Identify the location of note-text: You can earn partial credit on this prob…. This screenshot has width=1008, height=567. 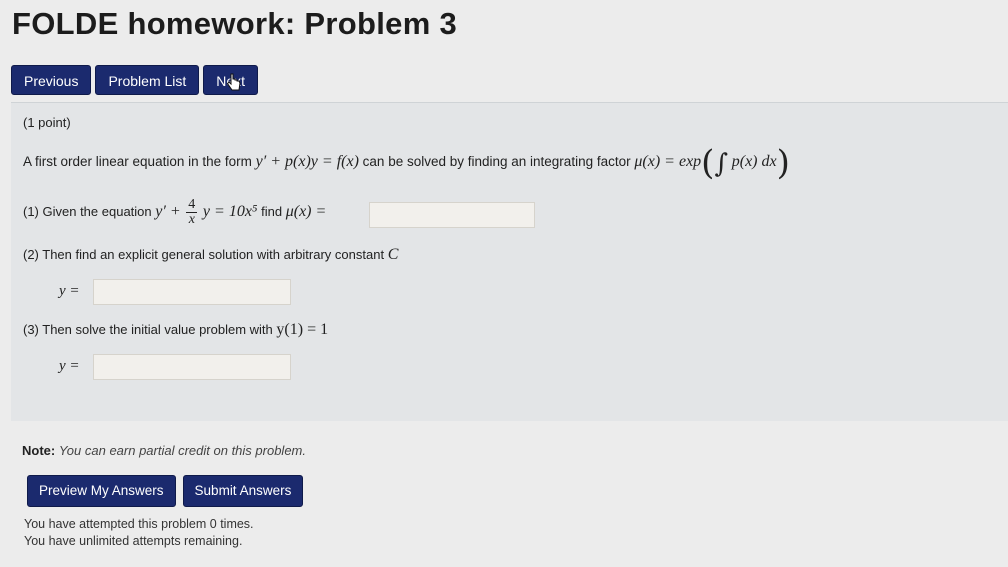
(182, 450).